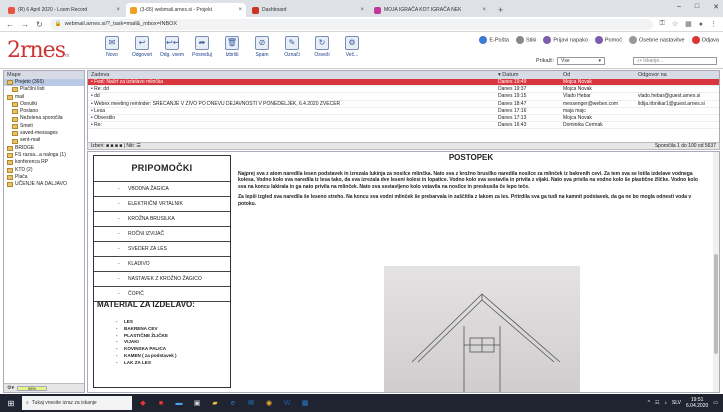 This screenshot has height=412, width=723. What do you see at coordinates (186, 10) in the screenshot?
I see `browser-tab: (3-65) webmail.arnes.si - Projekt ×` at bounding box center [186, 10].